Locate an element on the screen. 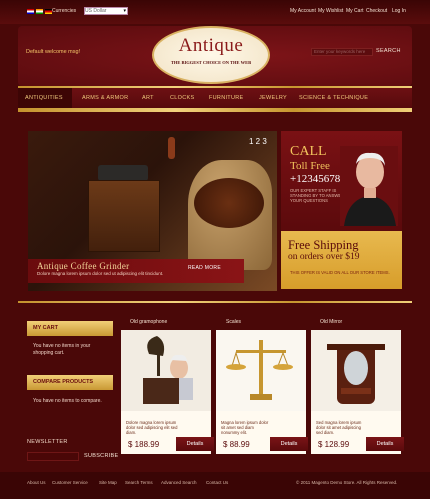 This screenshot has width=430, height=499. shipping-subtitle: on orders over $19 is located at coordinates (324, 257).